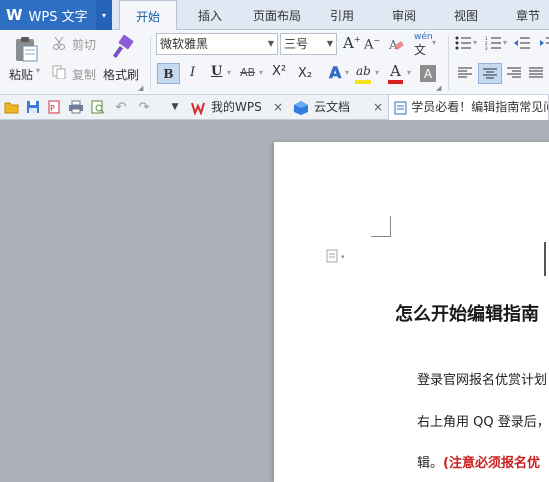 This screenshot has width=549, height=482. I want to click on underline-dropdown-icon: ▾, so click(229, 72).